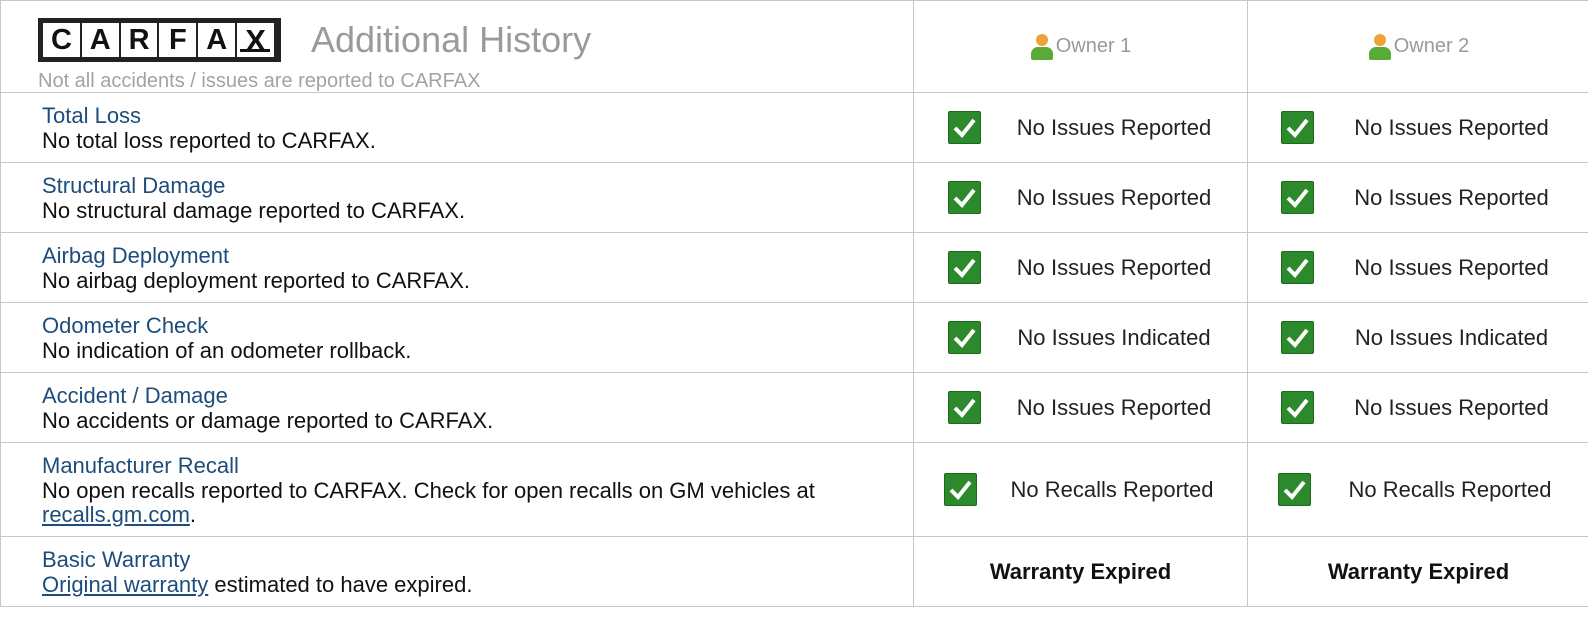 Image resolution: width=1588 pixels, height=621 pixels. Describe the element at coordinates (61, 40) in the screenshot. I see `logo-letter: C` at that location.